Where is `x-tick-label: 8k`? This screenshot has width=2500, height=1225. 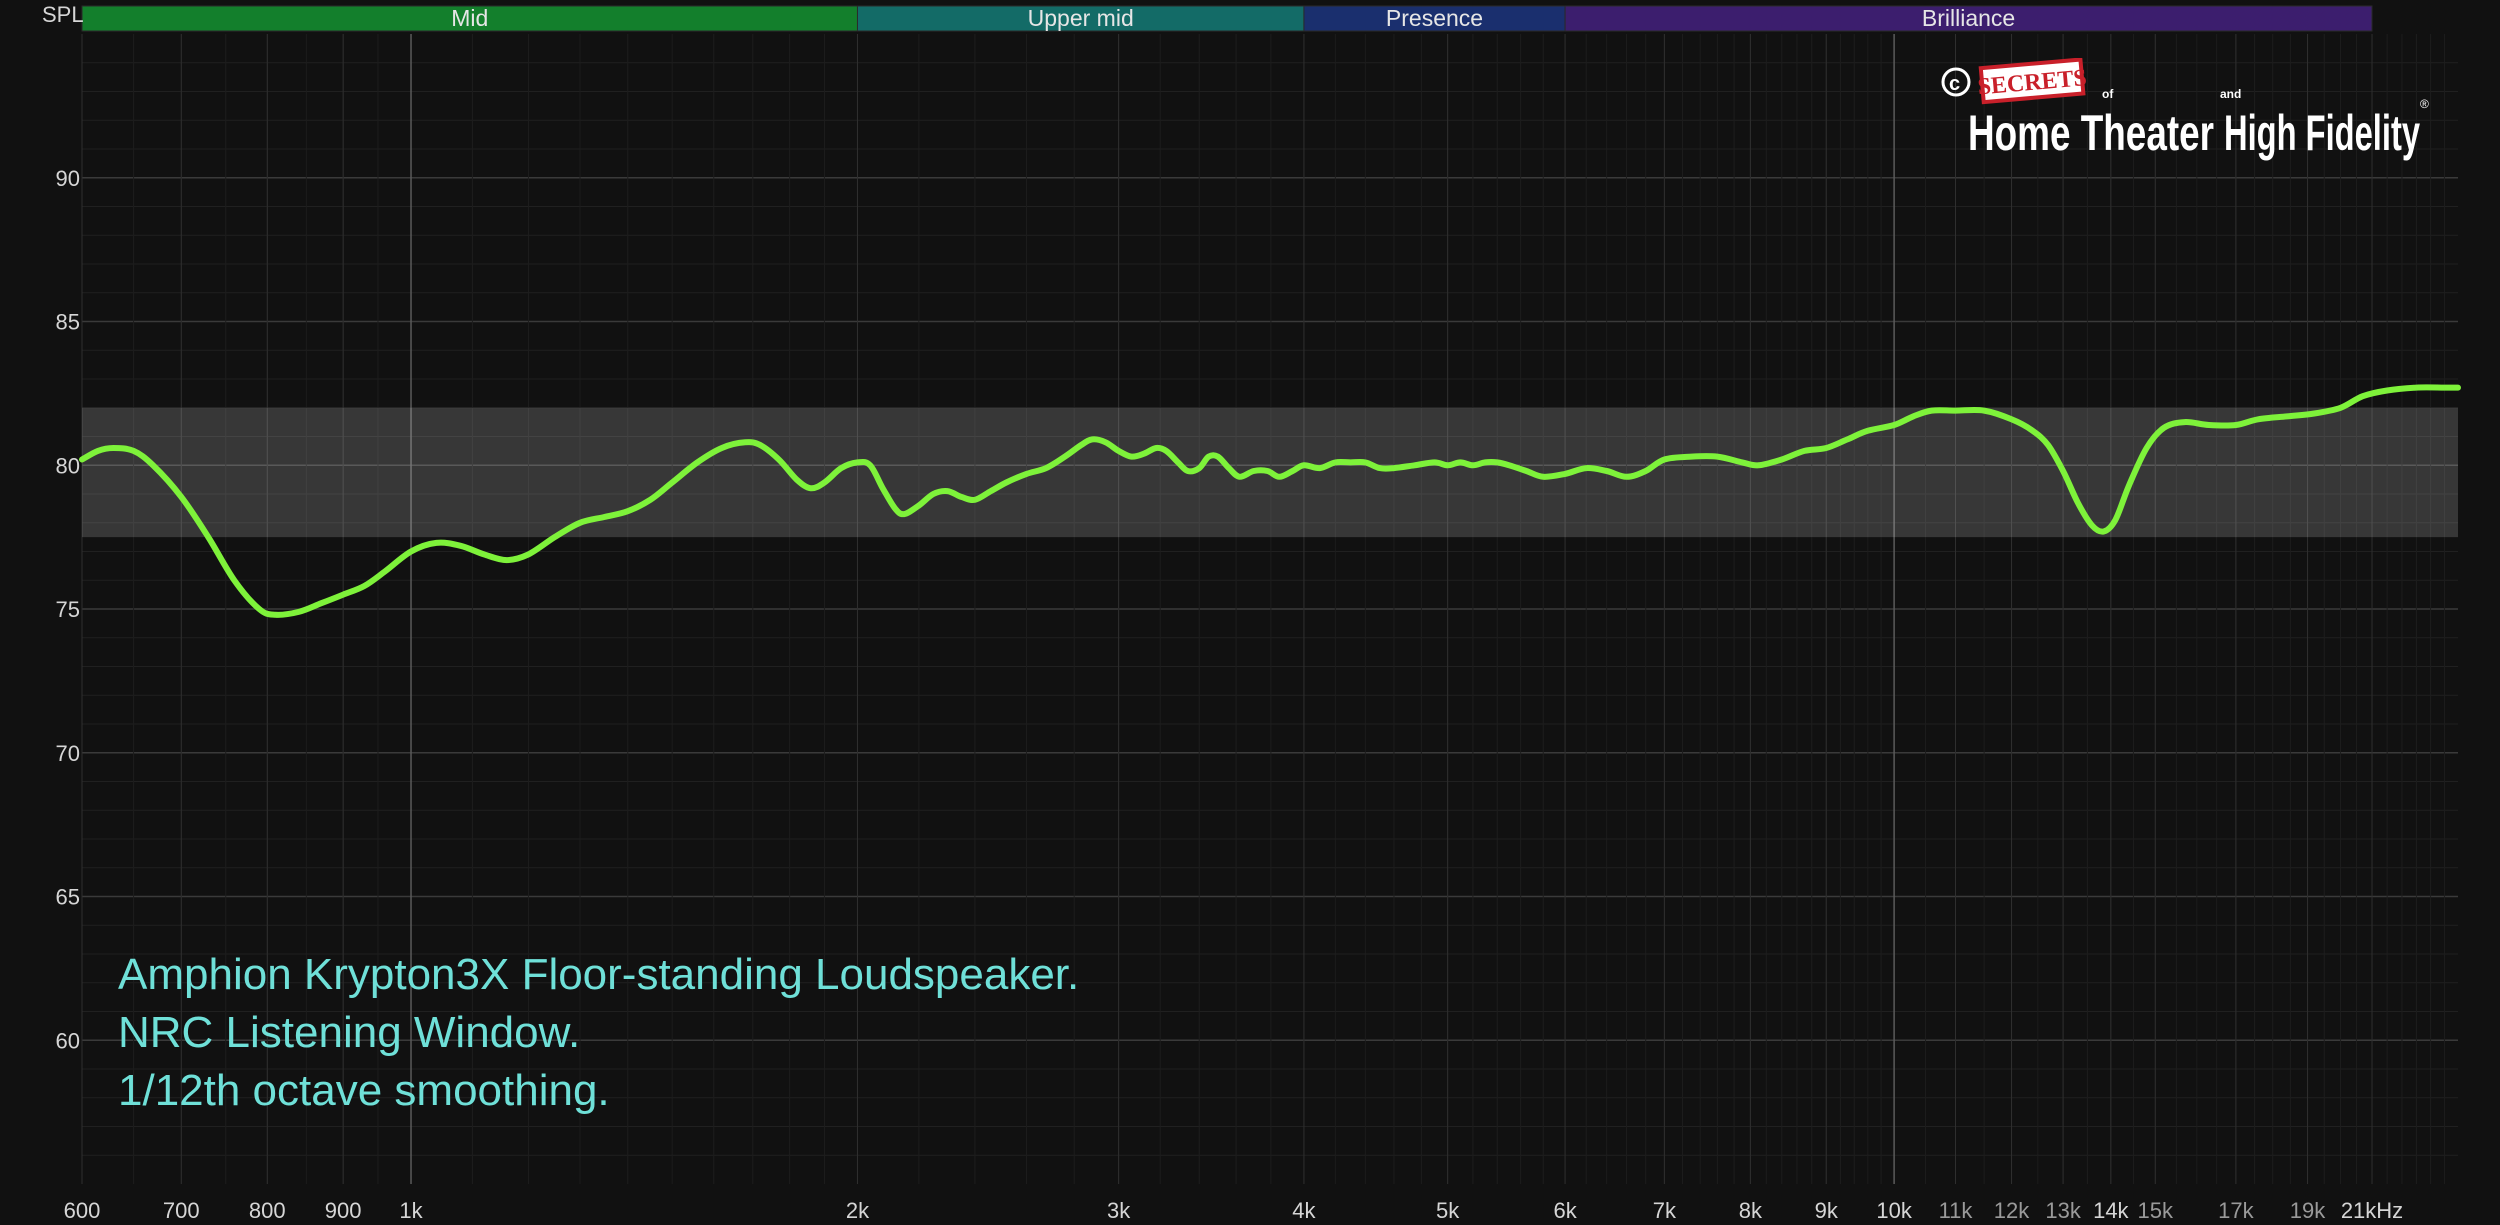 x-tick-label: 8k is located at coordinates (1751, 1210).